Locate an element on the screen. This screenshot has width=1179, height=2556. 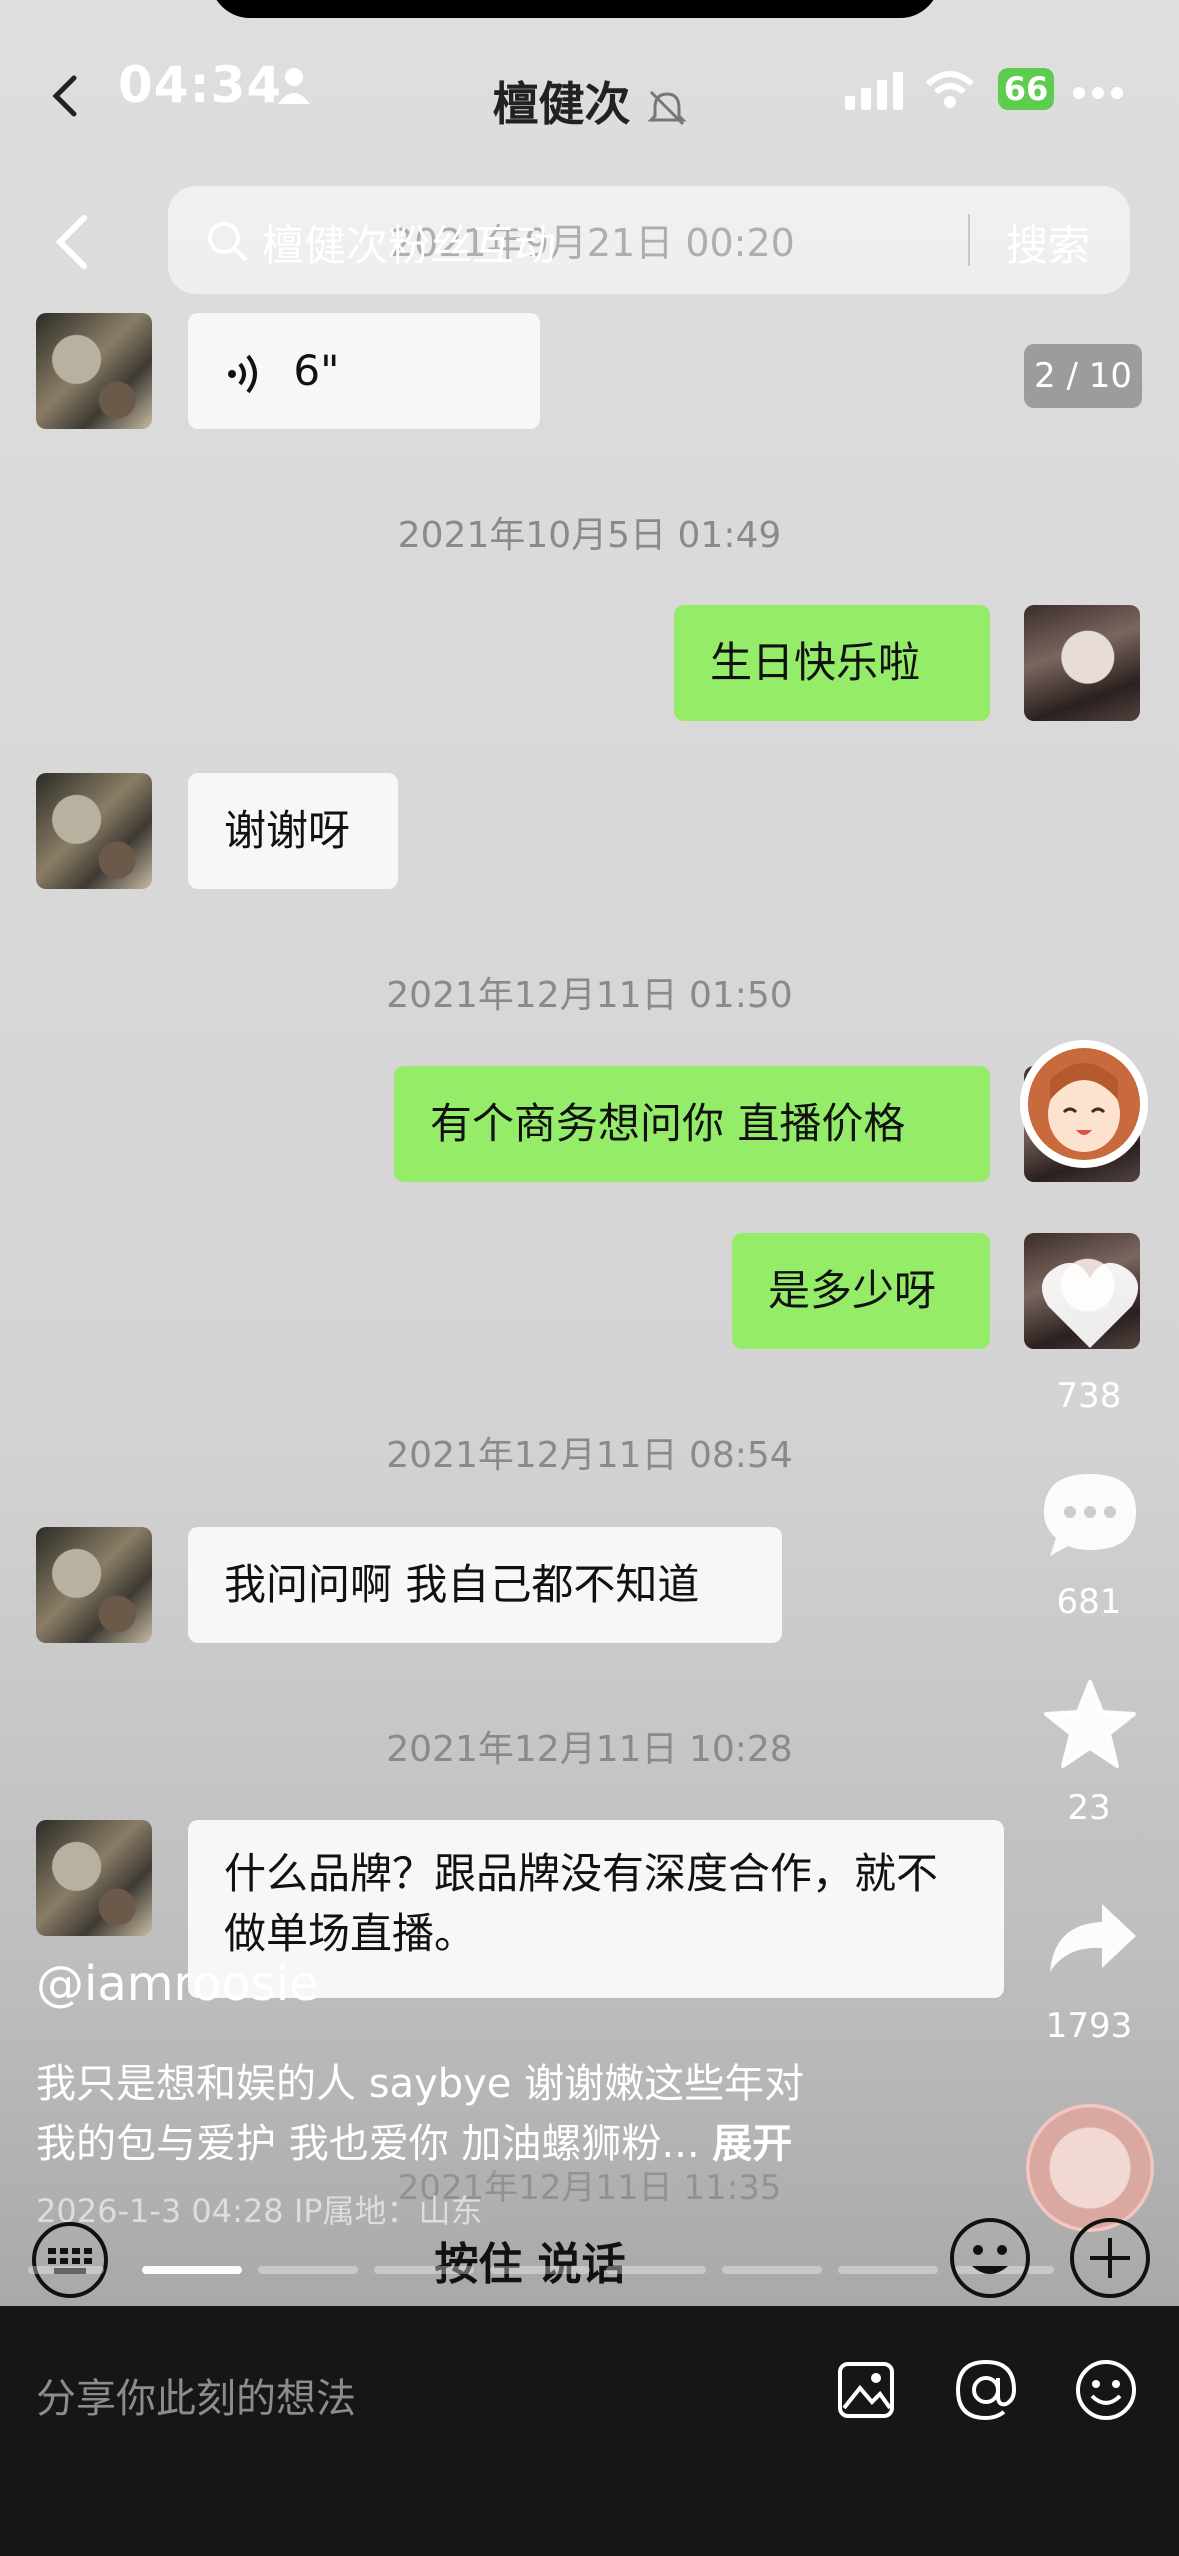
username: @iamroosie is located at coordinates (177, 1984).